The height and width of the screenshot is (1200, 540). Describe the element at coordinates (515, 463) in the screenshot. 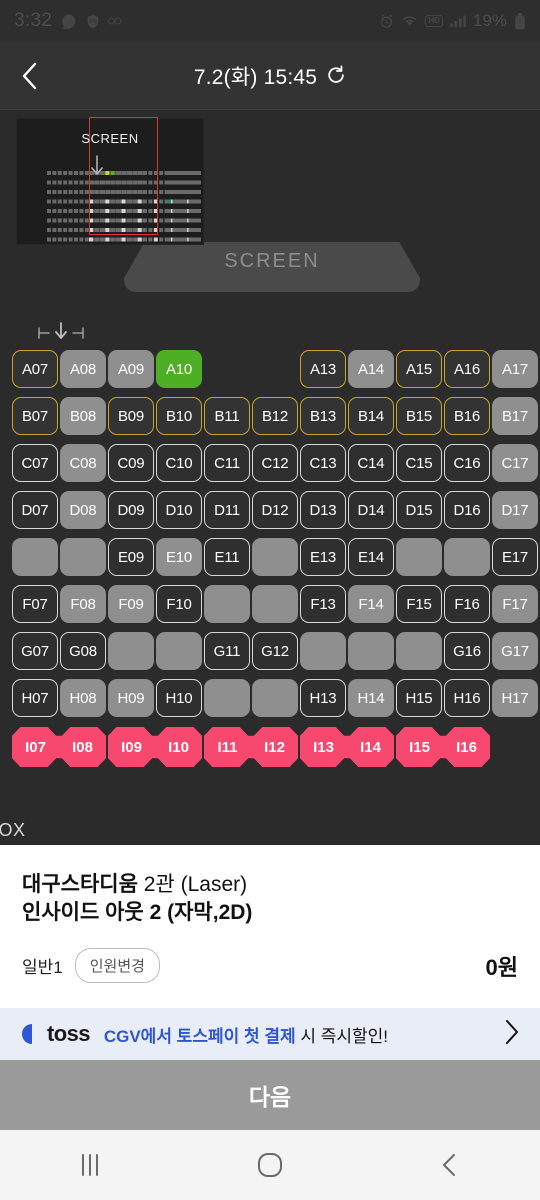

I see `seat-C17: C17` at that location.